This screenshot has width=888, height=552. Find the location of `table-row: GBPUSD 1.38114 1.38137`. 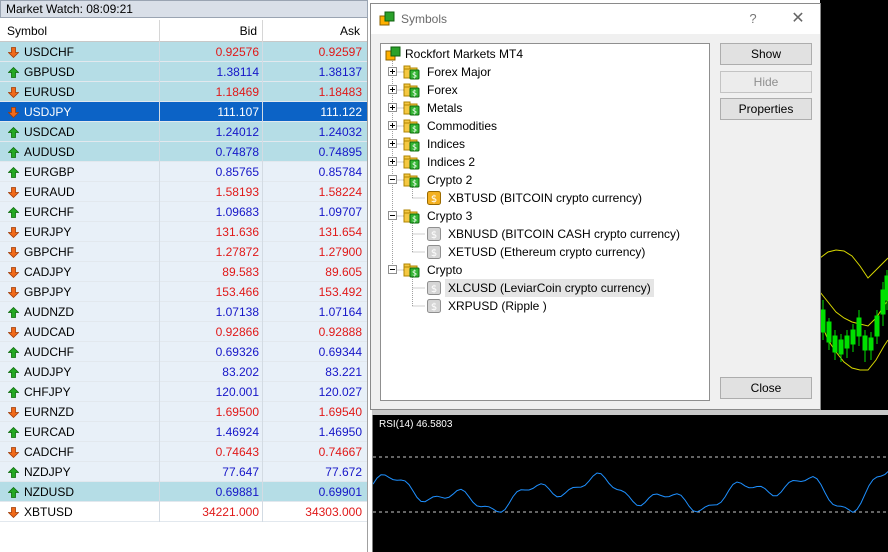

table-row: GBPUSD 1.38114 1.38137 is located at coordinates (183, 72).